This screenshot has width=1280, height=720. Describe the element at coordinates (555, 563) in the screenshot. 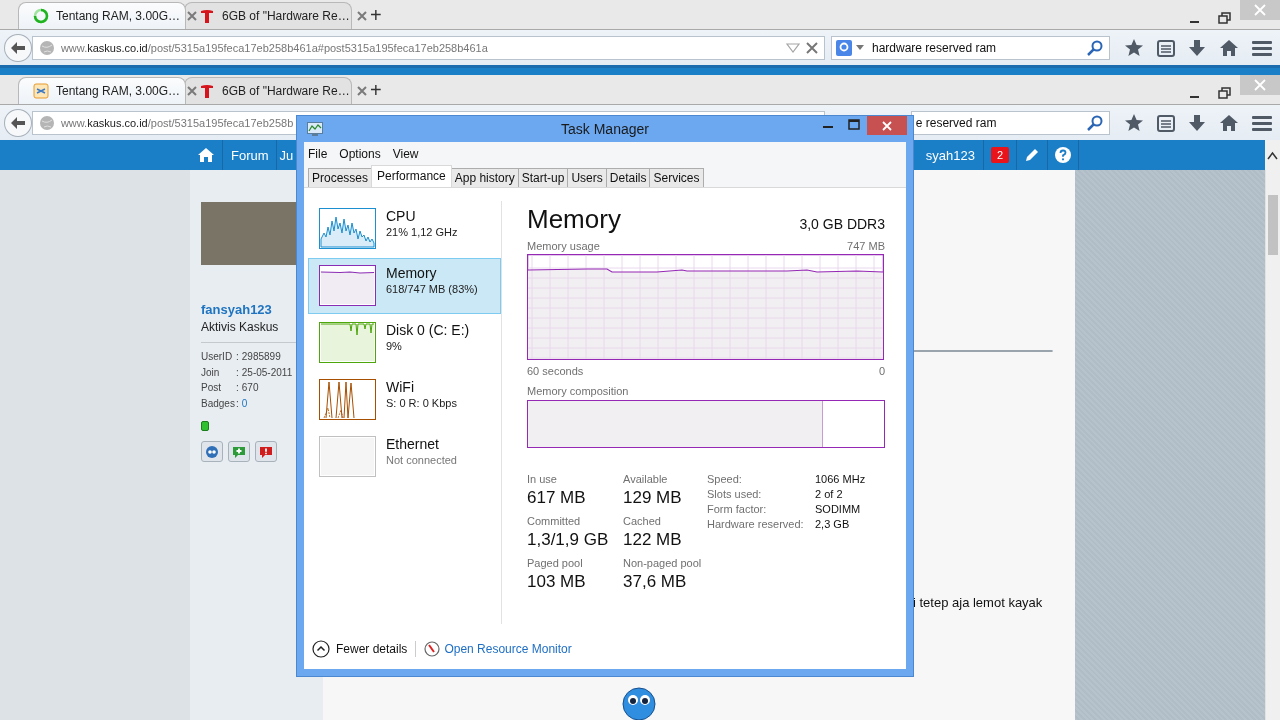

I see `stat-label: Paged pool` at that location.